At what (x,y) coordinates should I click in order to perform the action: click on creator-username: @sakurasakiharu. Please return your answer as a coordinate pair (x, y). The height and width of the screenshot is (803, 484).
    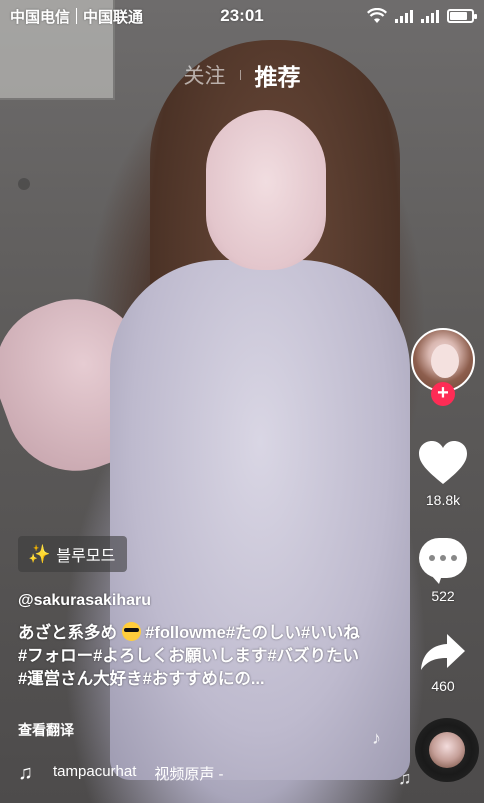
    Looking at the image, I should click on (84, 601).